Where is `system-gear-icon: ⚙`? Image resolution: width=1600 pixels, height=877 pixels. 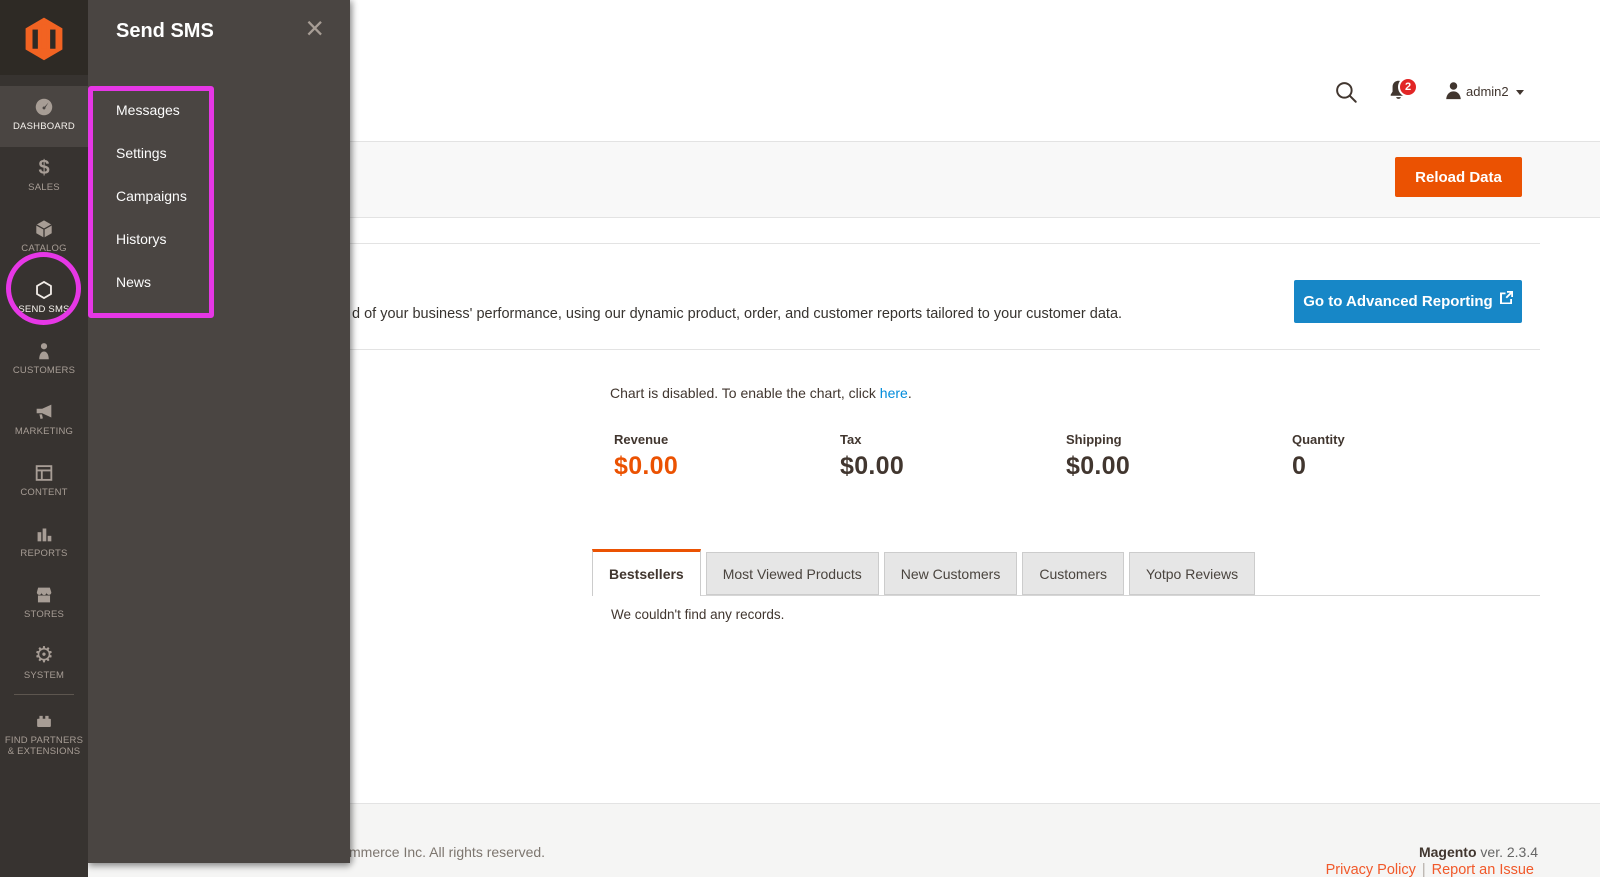
system-gear-icon: ⚙ is located at coordinates (44, 655).